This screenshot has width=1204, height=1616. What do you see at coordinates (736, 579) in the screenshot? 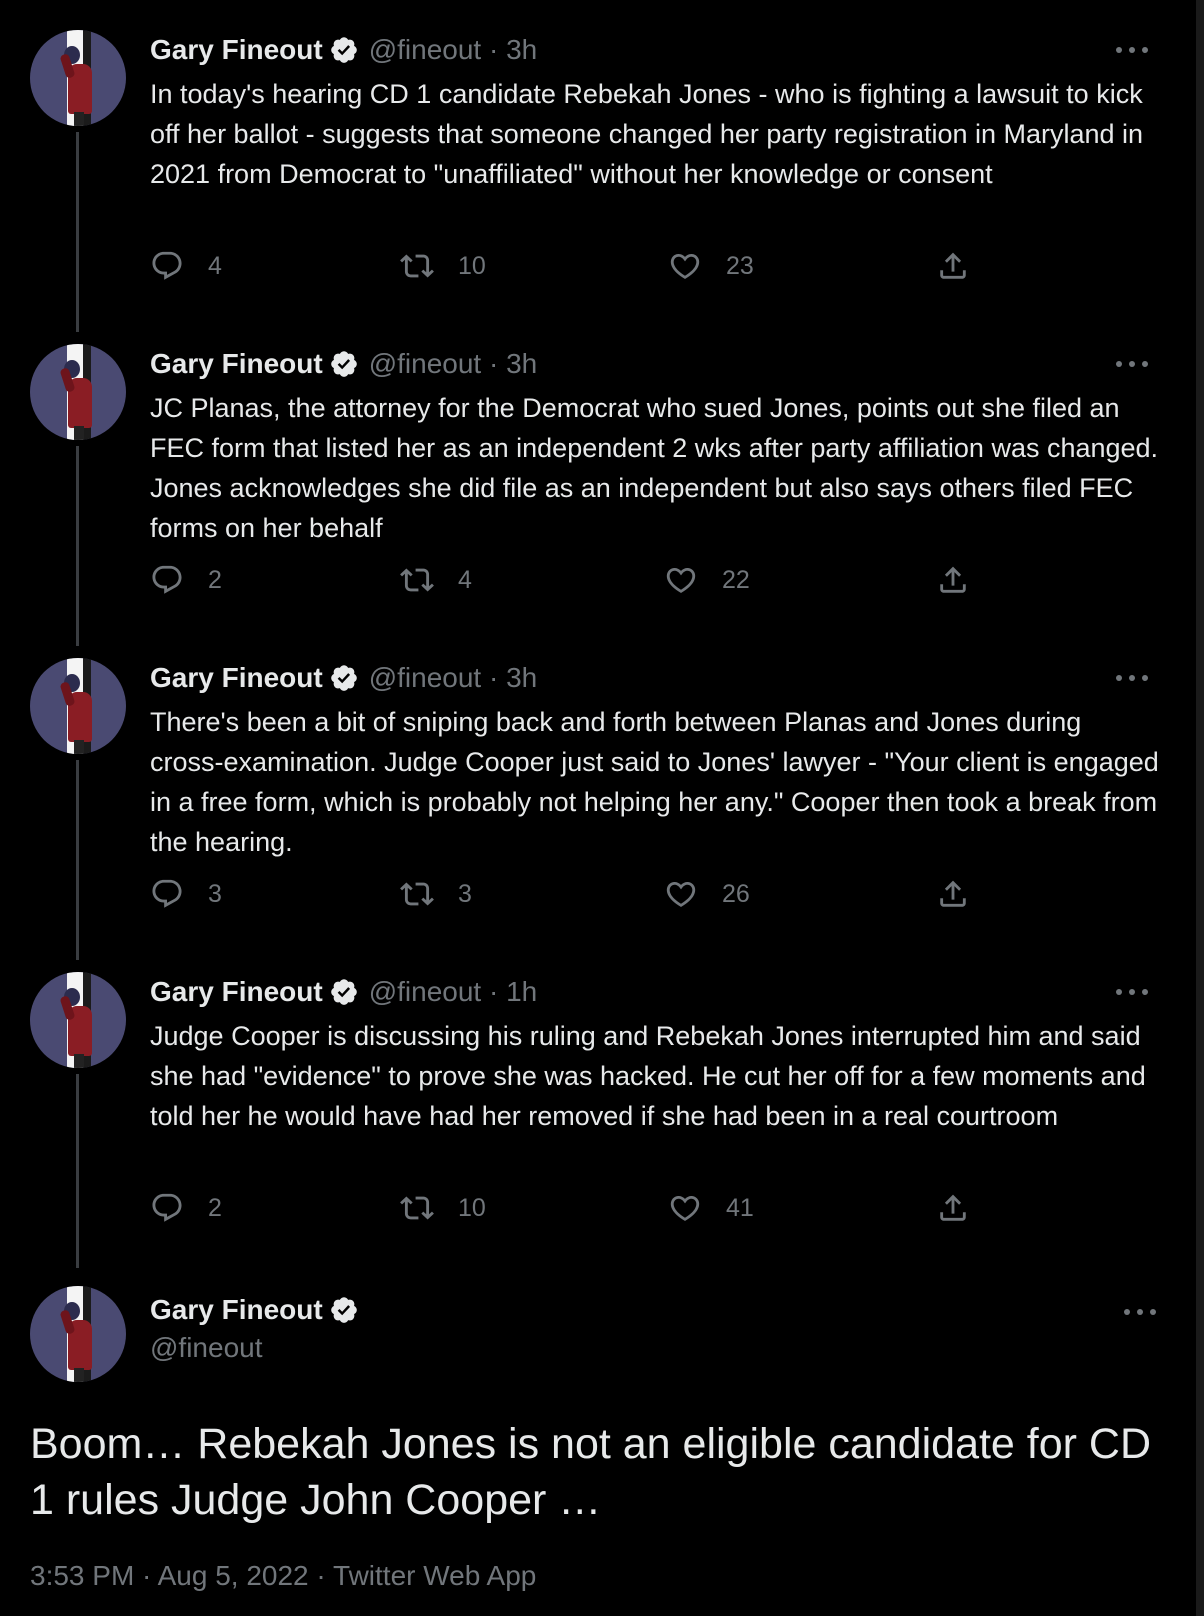
I see `like-count: 22` at bounding box center [736, 579].